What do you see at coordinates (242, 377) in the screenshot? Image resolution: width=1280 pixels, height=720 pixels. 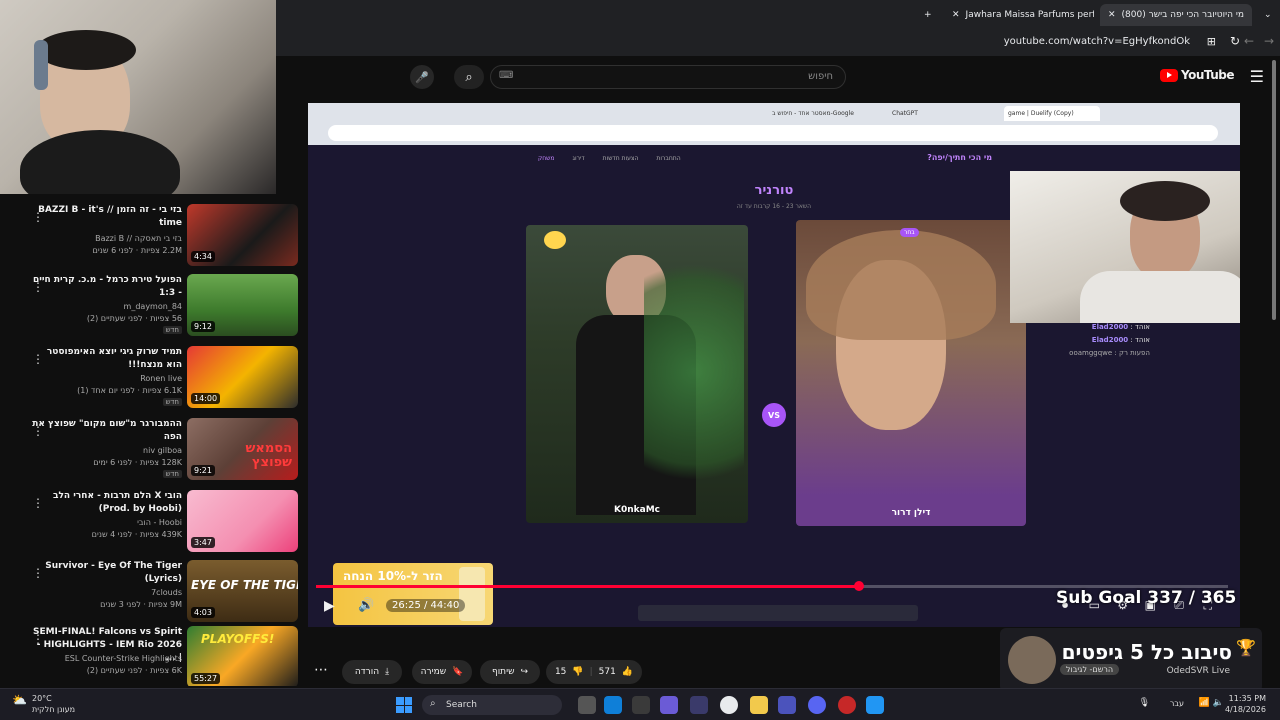 I see `video-thumbnail: 14:00` at bounding box center [242, 377].